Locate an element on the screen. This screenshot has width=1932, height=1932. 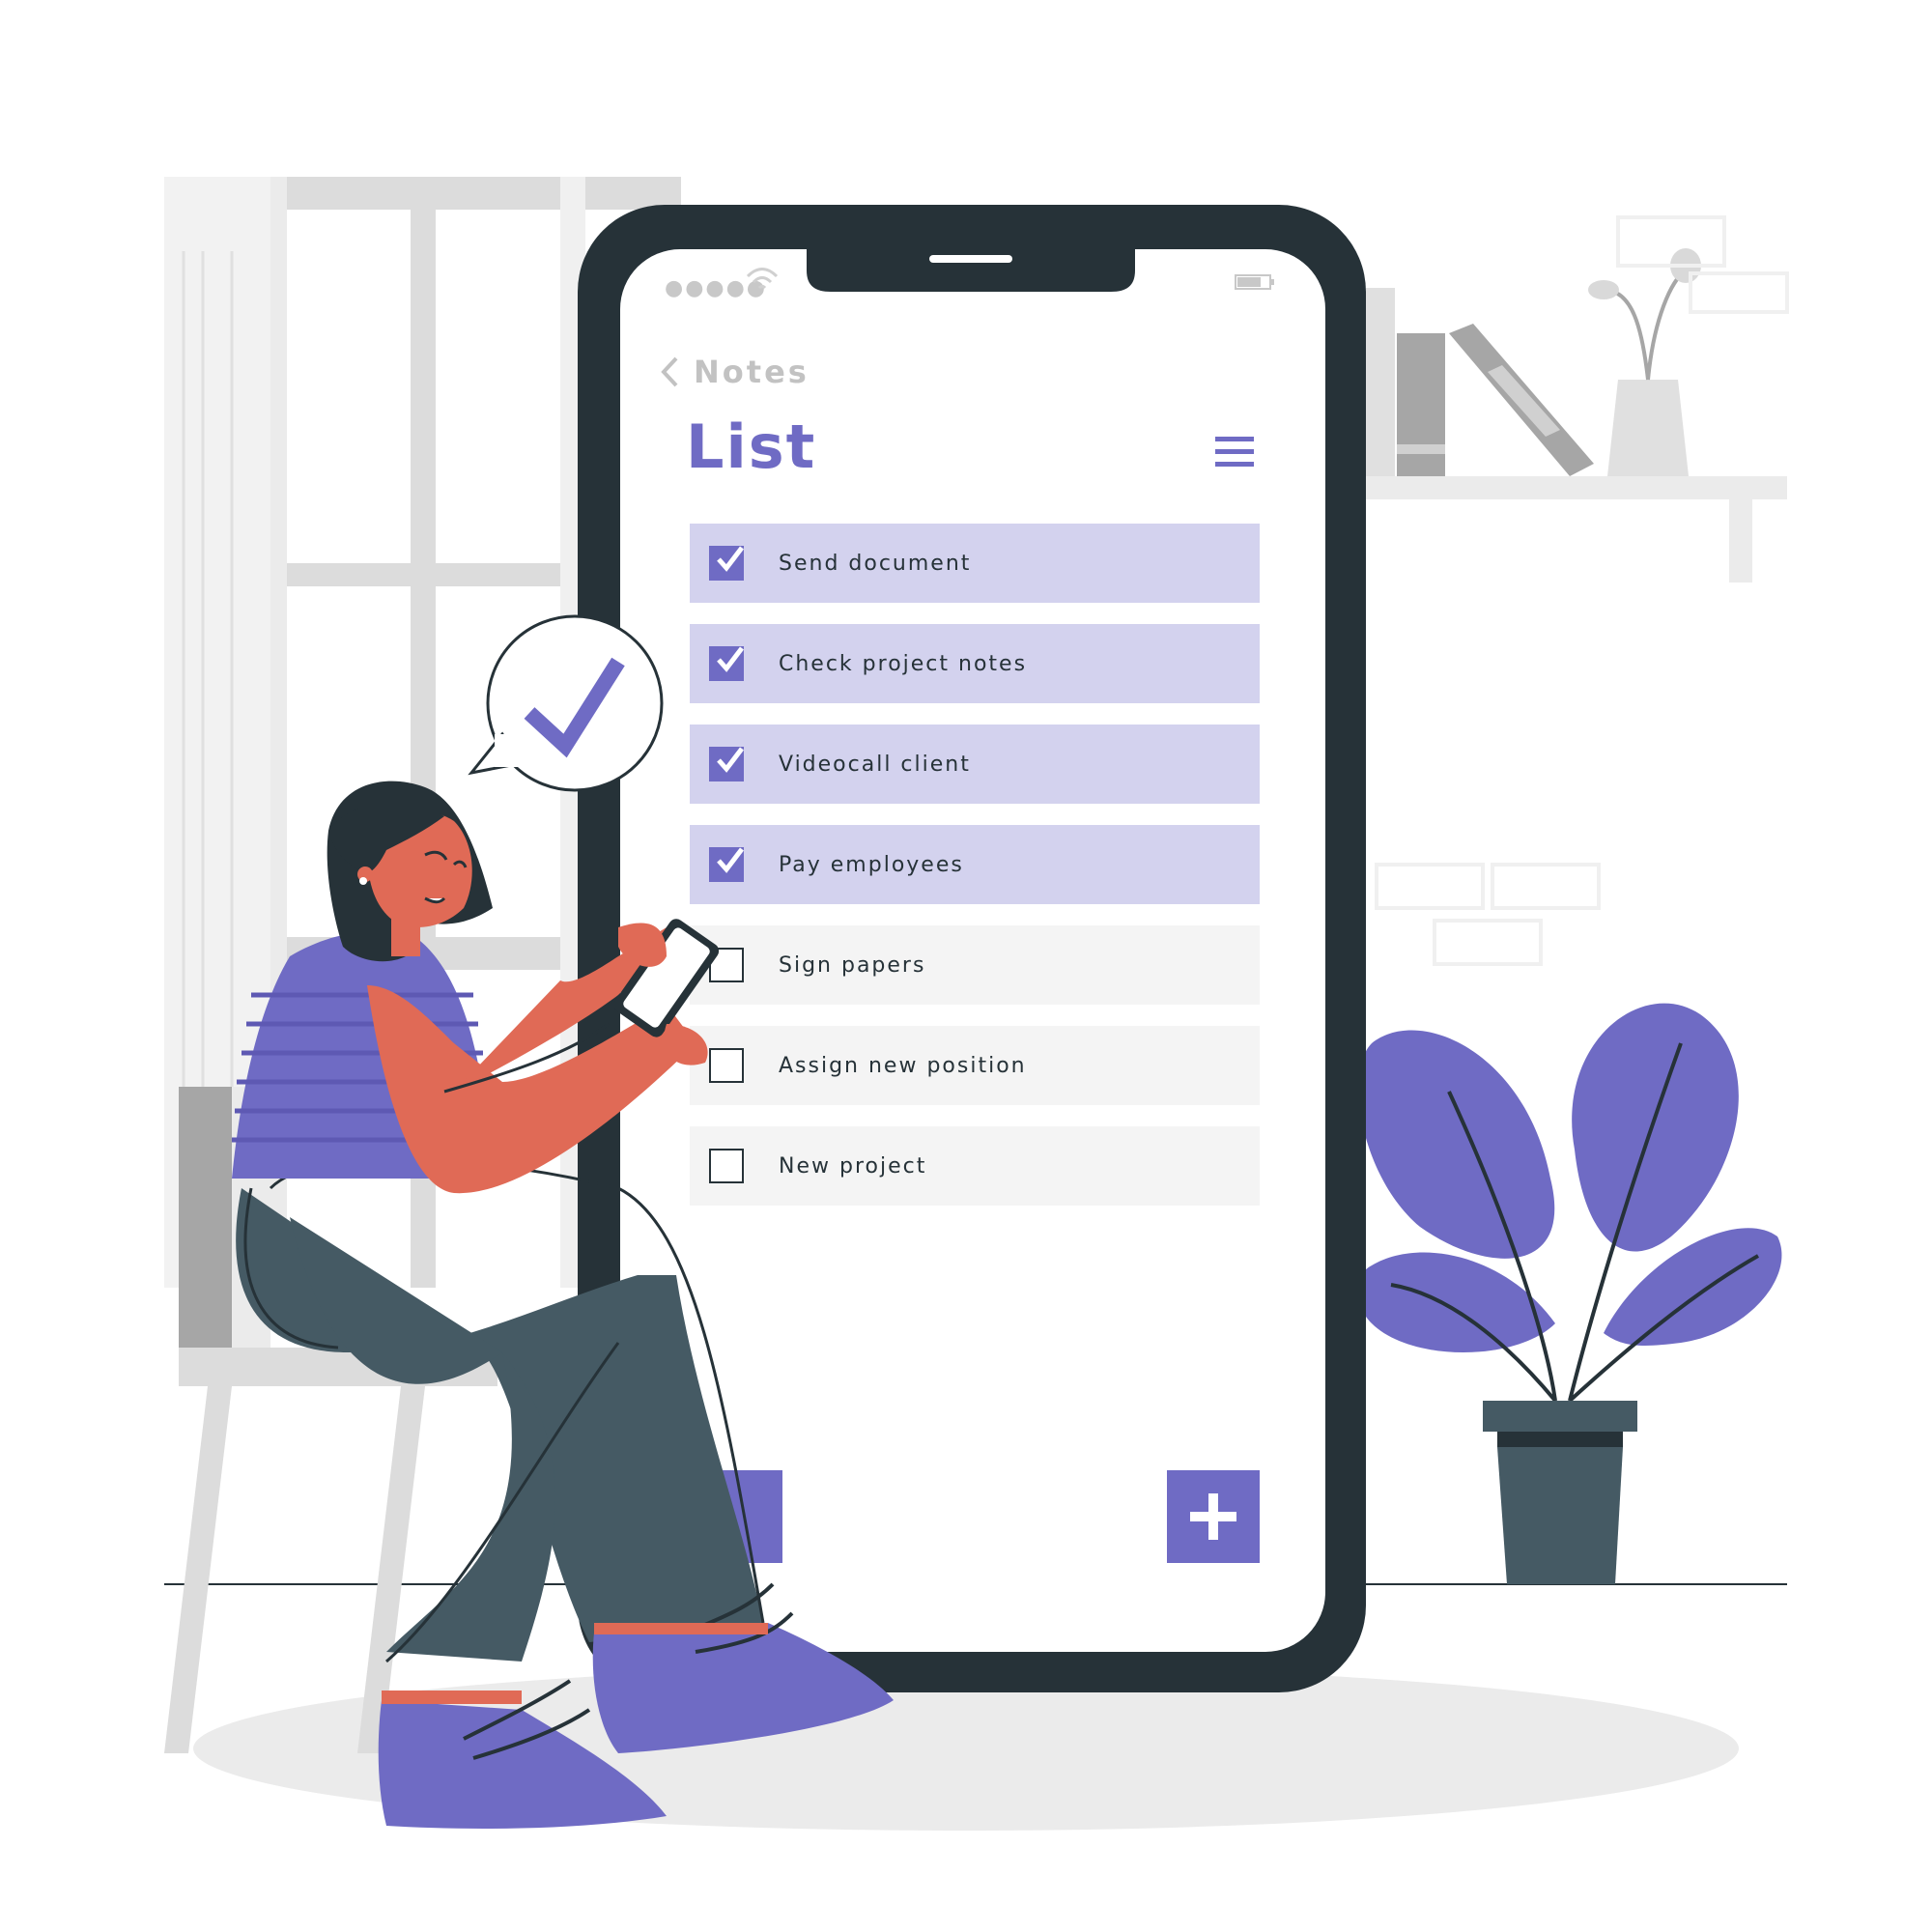
task-label: Pay employees is located at coordinates (871, 864).